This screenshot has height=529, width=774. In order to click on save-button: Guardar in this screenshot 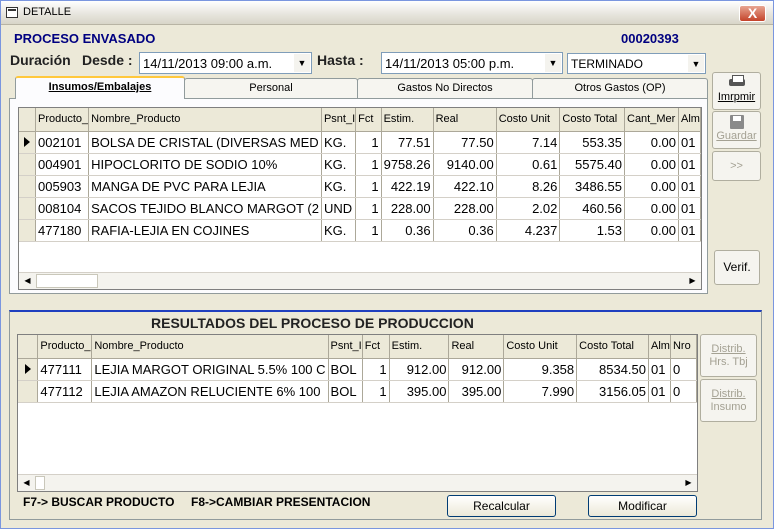, I will do `click(736, 130)`.